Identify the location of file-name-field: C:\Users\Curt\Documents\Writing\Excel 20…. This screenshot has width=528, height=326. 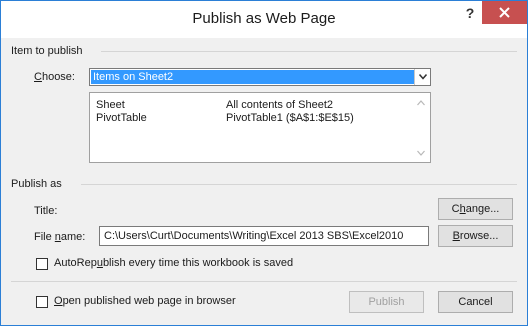
(264, 236).